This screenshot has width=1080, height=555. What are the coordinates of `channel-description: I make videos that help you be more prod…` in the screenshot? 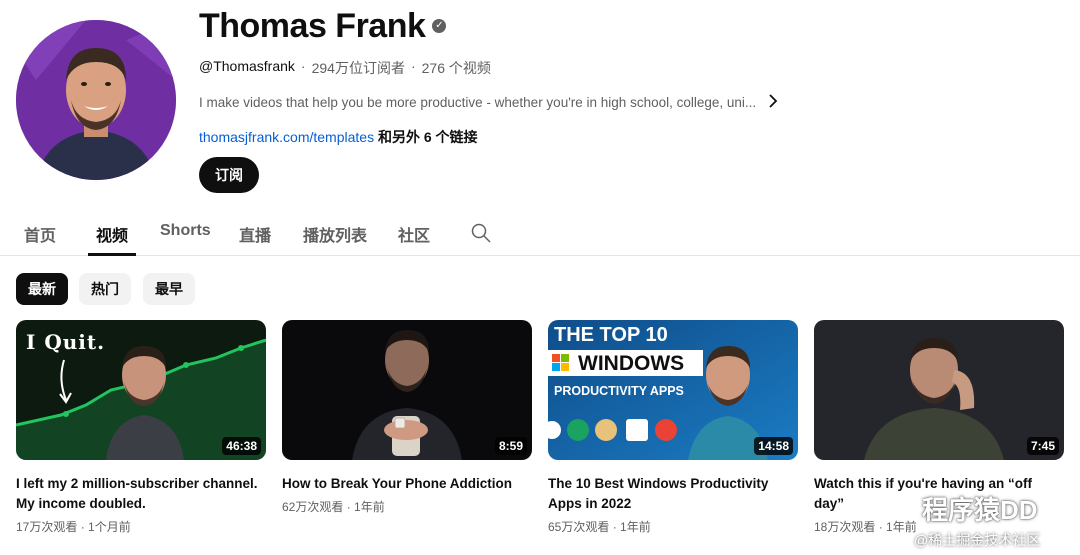 It's located at (629, 102).